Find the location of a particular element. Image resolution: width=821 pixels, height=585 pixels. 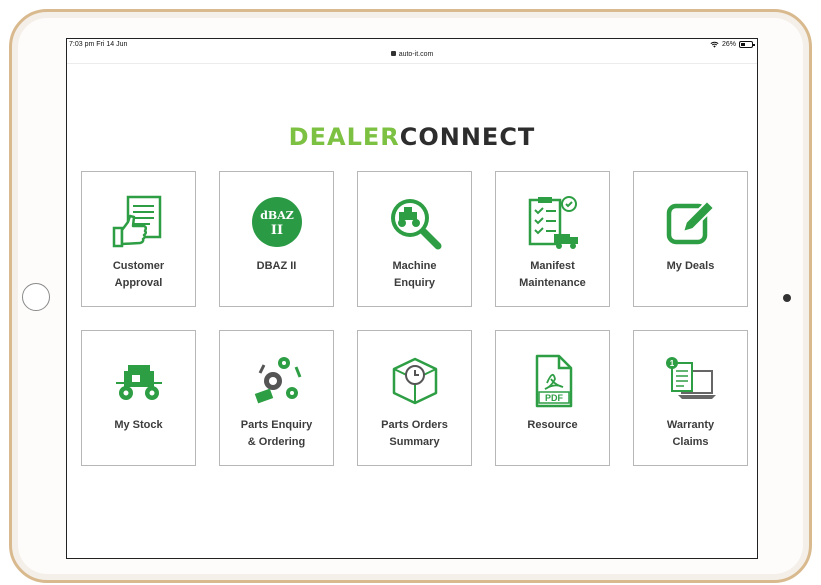

label-line: Warranty is located at coordinates (690, 425).